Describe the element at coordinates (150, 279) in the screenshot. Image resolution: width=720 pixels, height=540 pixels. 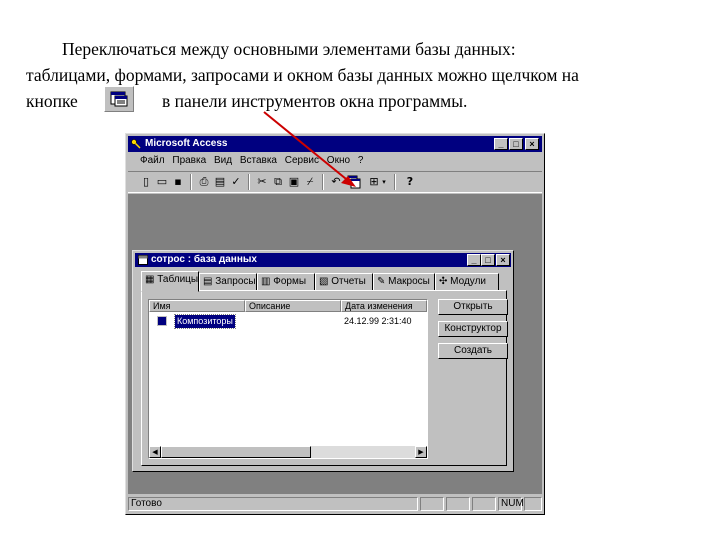
I see `table-icon: ▦` at that location.